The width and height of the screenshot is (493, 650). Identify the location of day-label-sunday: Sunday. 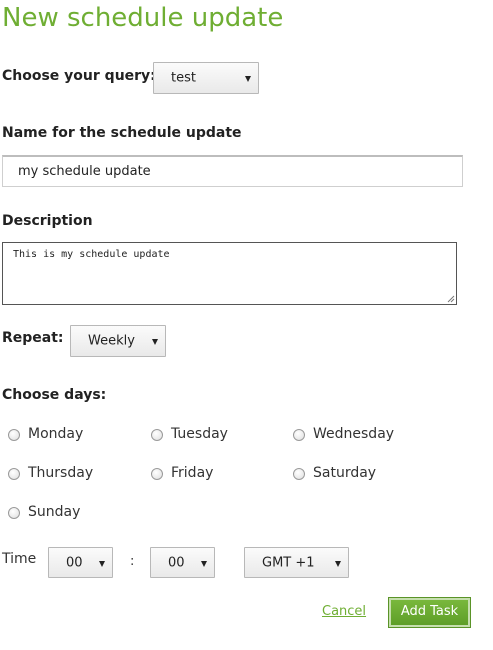
(54, 512).